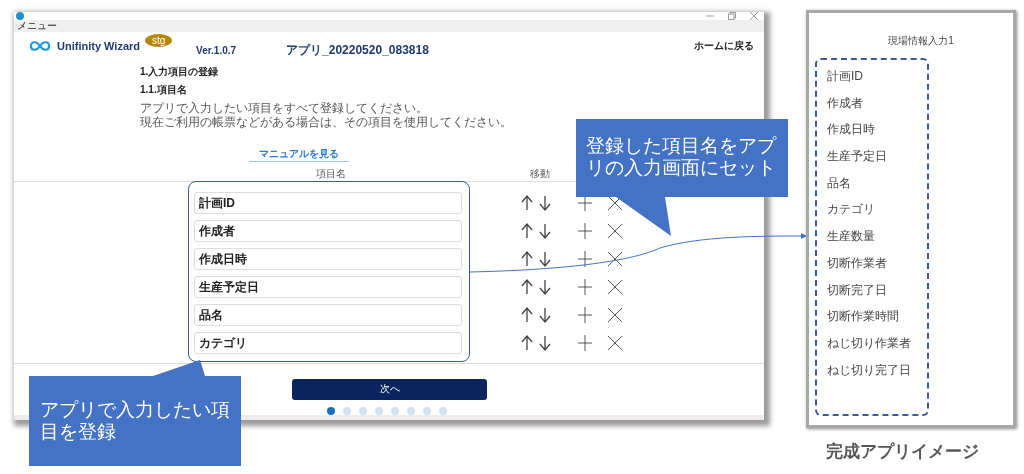 This screenshot has width=1024, height=474. Describe the element at coordinates (845, 102) in the screenshot. I see `field-label: 作成者` at that location.